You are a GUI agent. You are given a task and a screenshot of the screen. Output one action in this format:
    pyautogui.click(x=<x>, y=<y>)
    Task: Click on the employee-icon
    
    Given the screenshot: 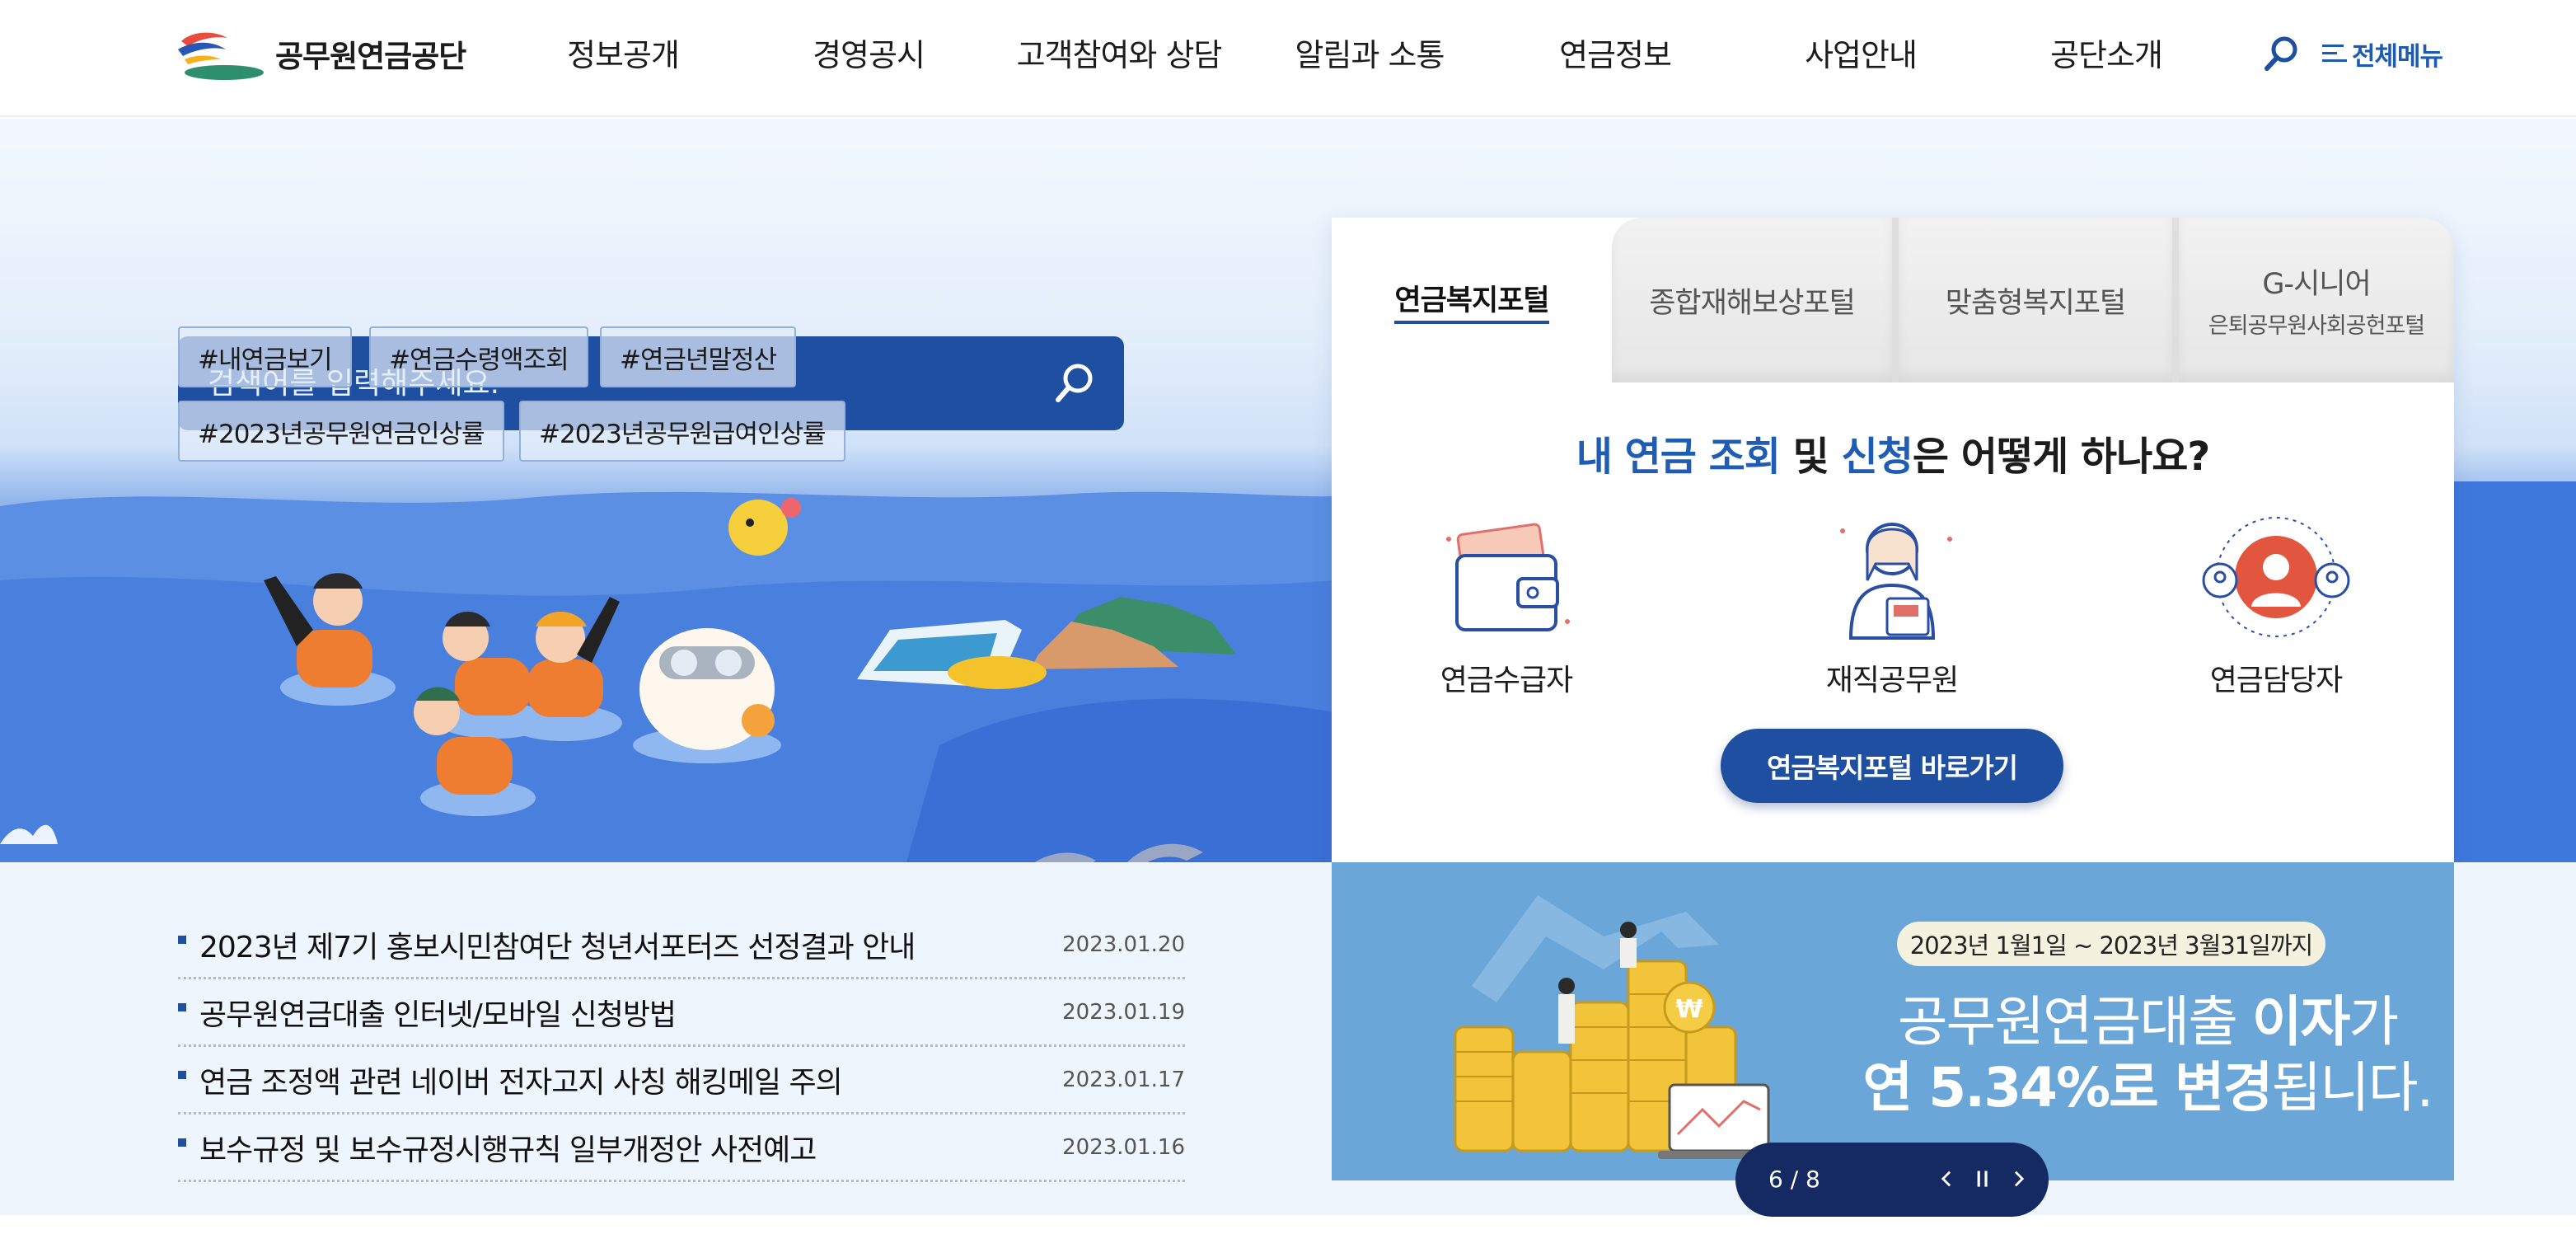 What is the action you would take?
    pyautogui.click(x=1896, y=581)
    